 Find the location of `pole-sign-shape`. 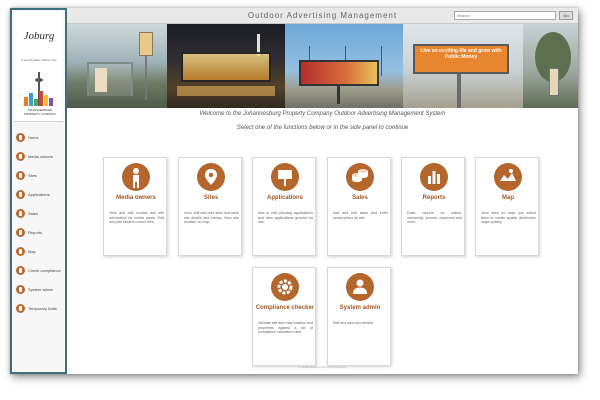

pole-sign-shape is located at coordinates (146, 44).